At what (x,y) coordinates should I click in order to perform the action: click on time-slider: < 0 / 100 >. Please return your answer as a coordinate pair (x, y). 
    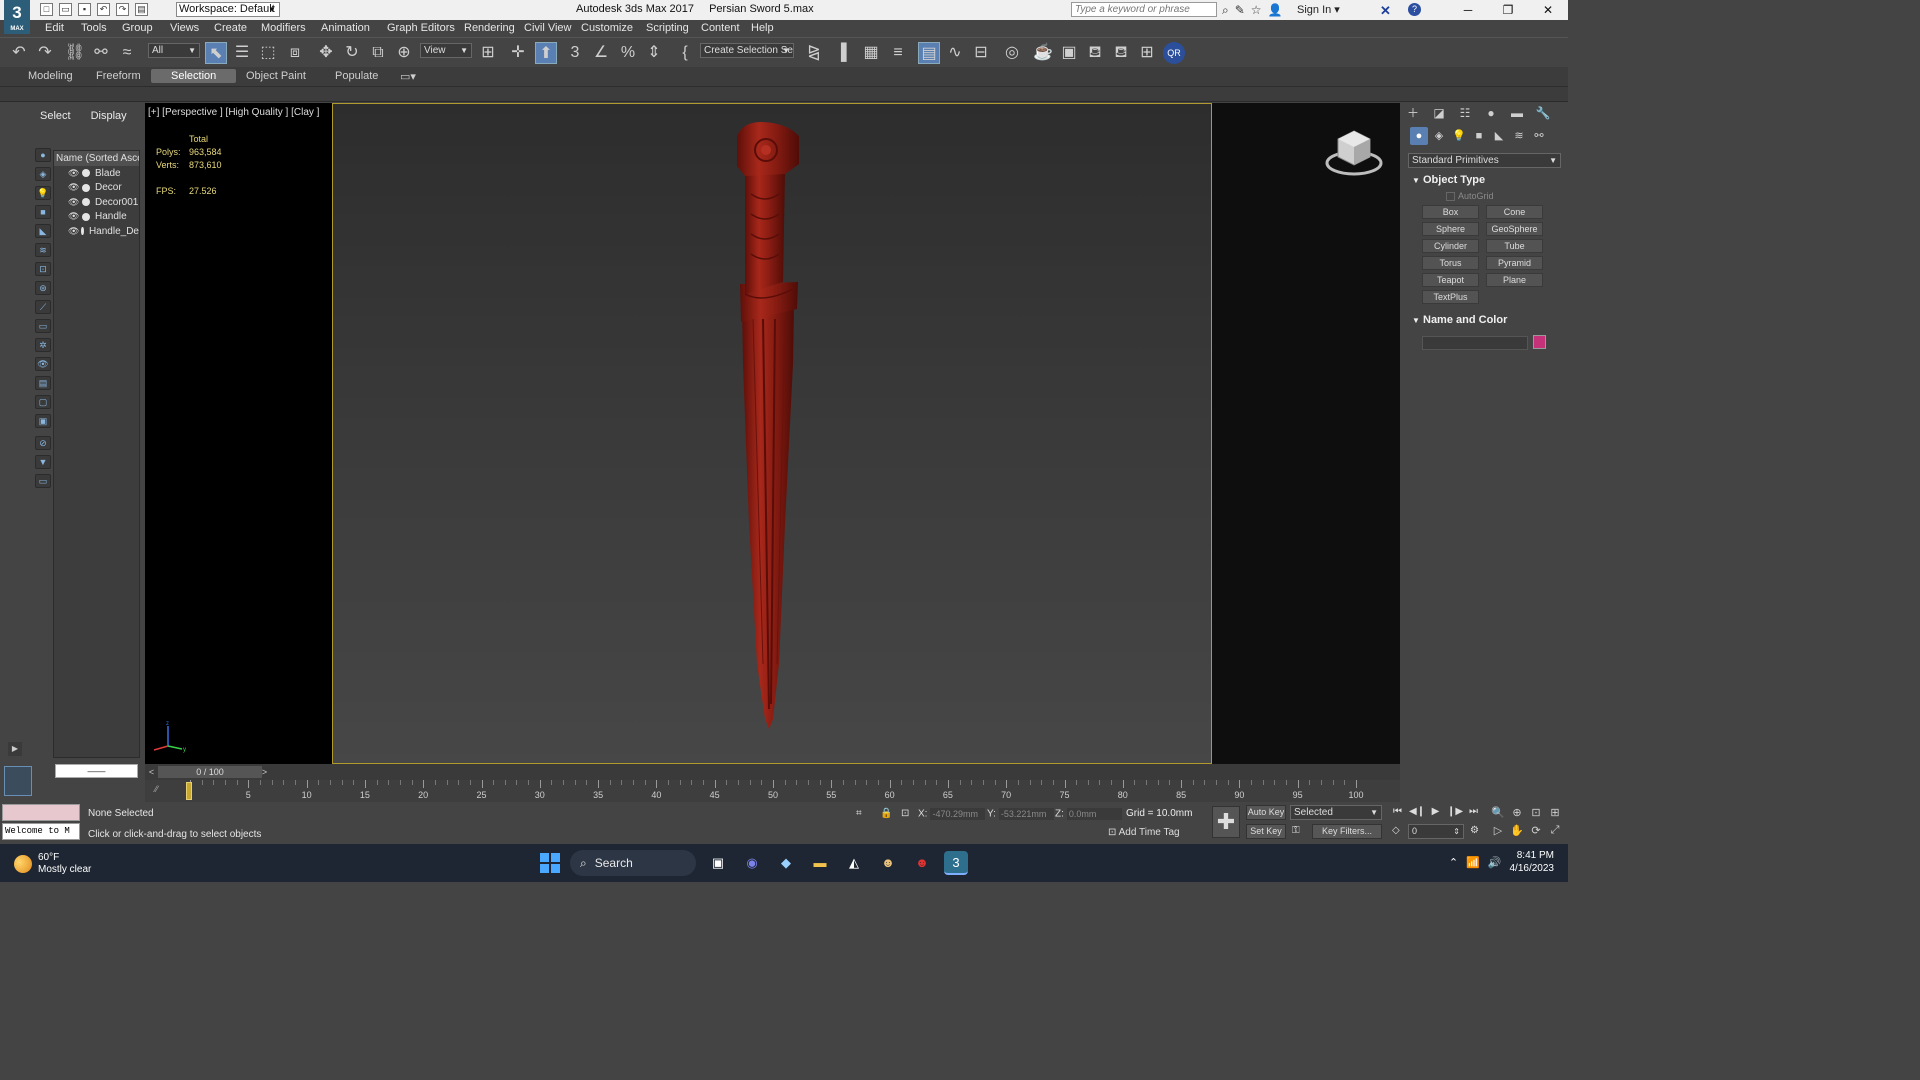
    Looking at the image, I should click on (772, 772).